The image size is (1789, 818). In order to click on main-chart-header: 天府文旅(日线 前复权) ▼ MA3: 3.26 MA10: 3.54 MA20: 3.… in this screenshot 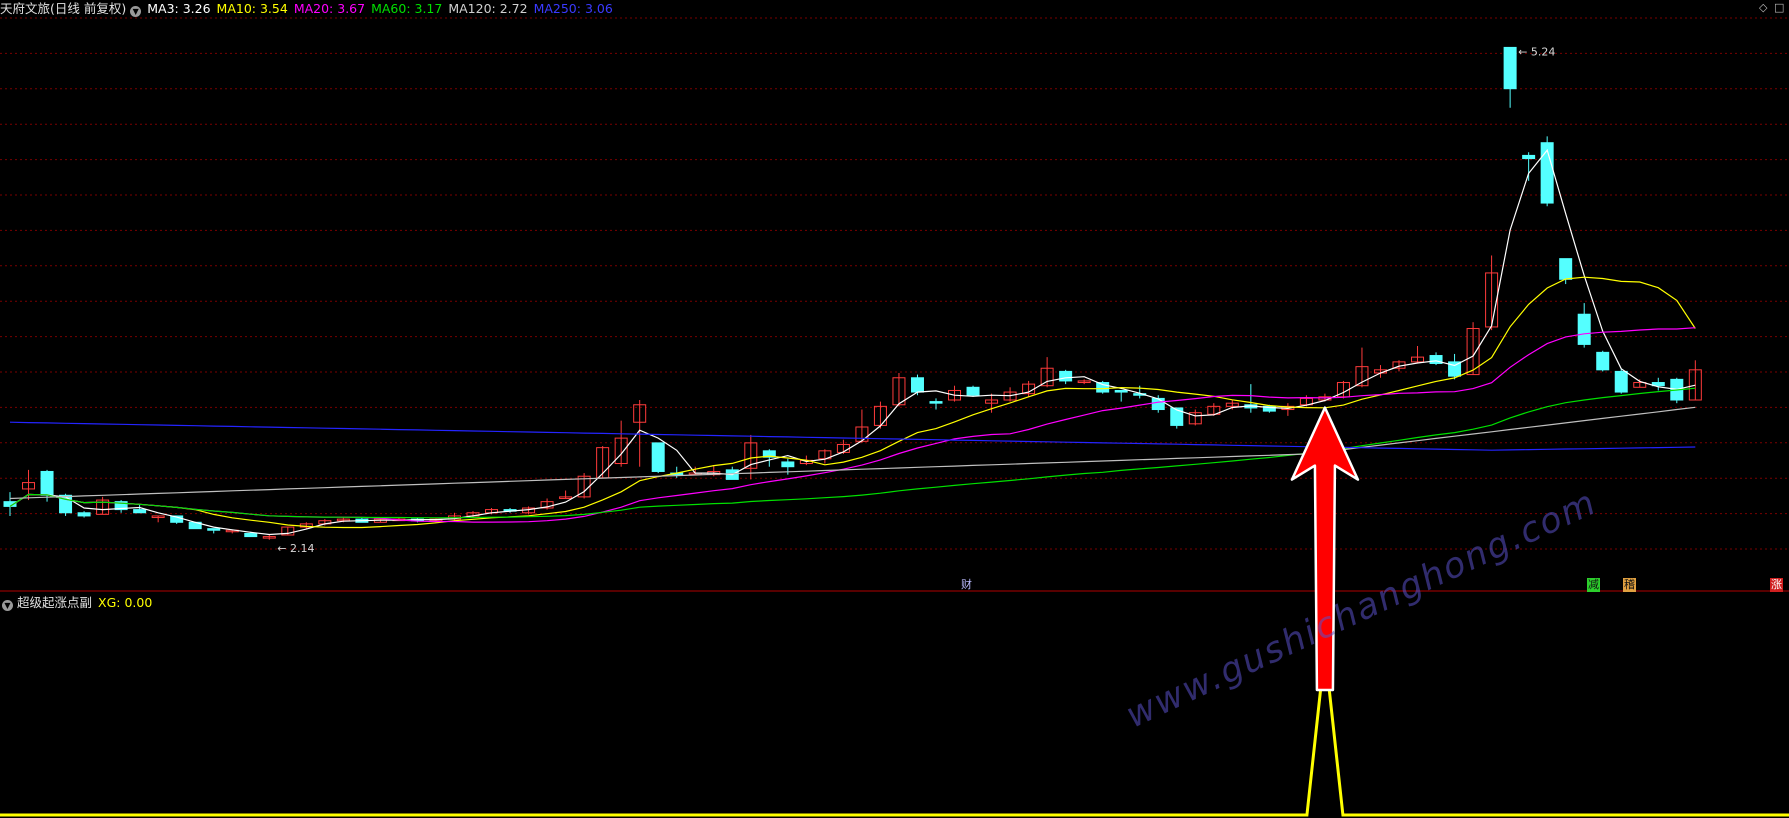, I will do `click(309, 9)`.